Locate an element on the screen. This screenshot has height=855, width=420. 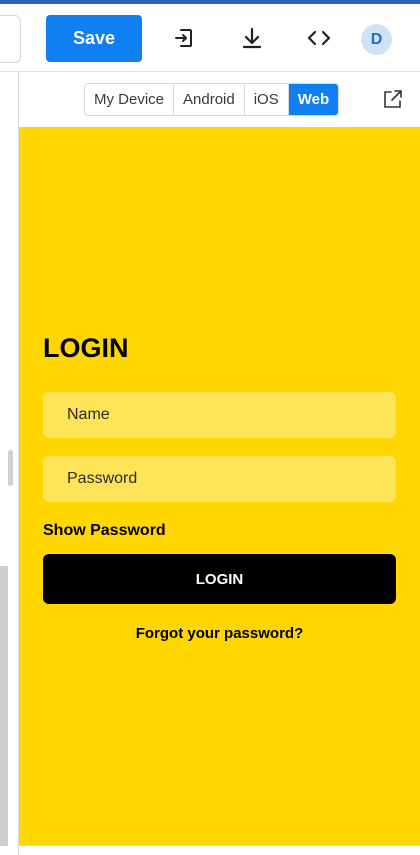
avatar: D is located at coordinates (376, 39).